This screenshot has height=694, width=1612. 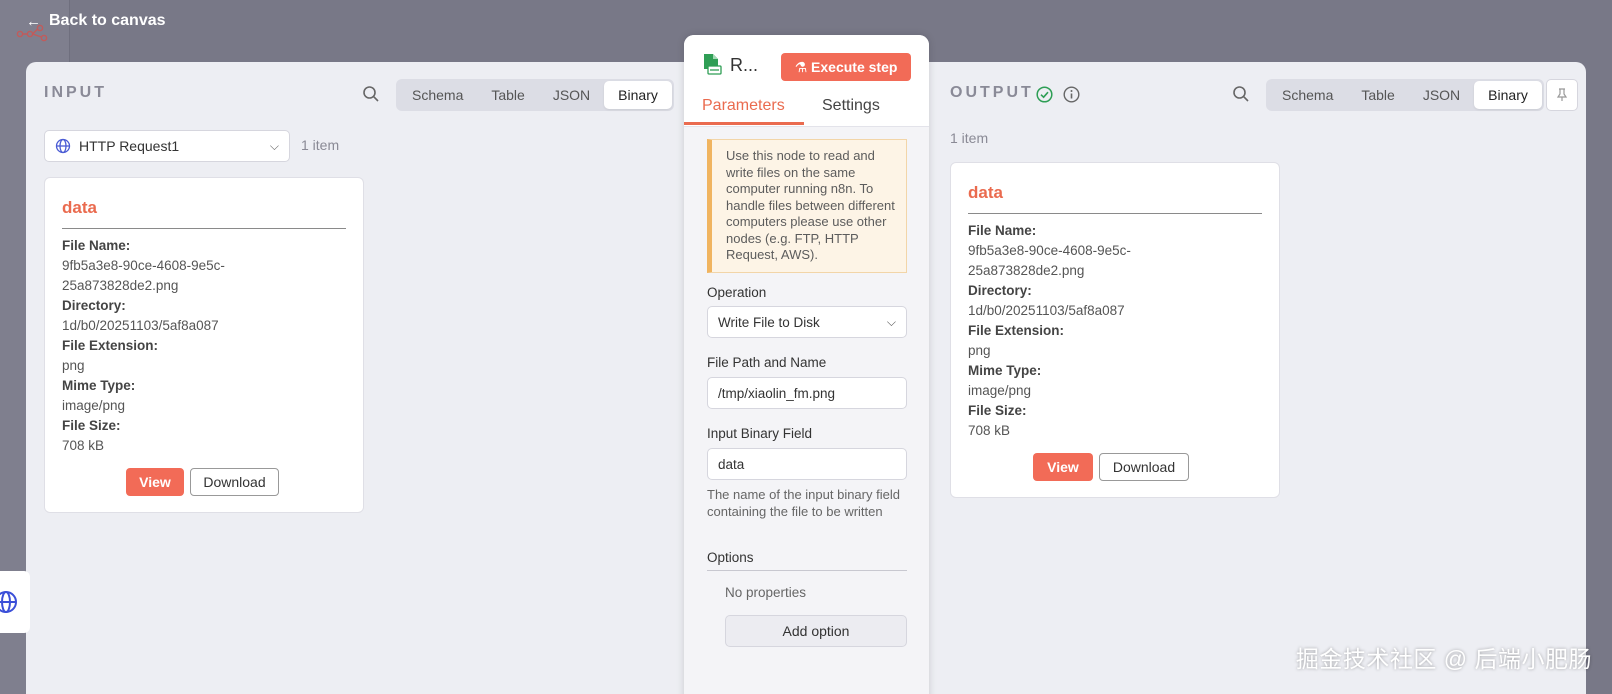 I want to click on output-card-divider, so click(x=1115, y=213).